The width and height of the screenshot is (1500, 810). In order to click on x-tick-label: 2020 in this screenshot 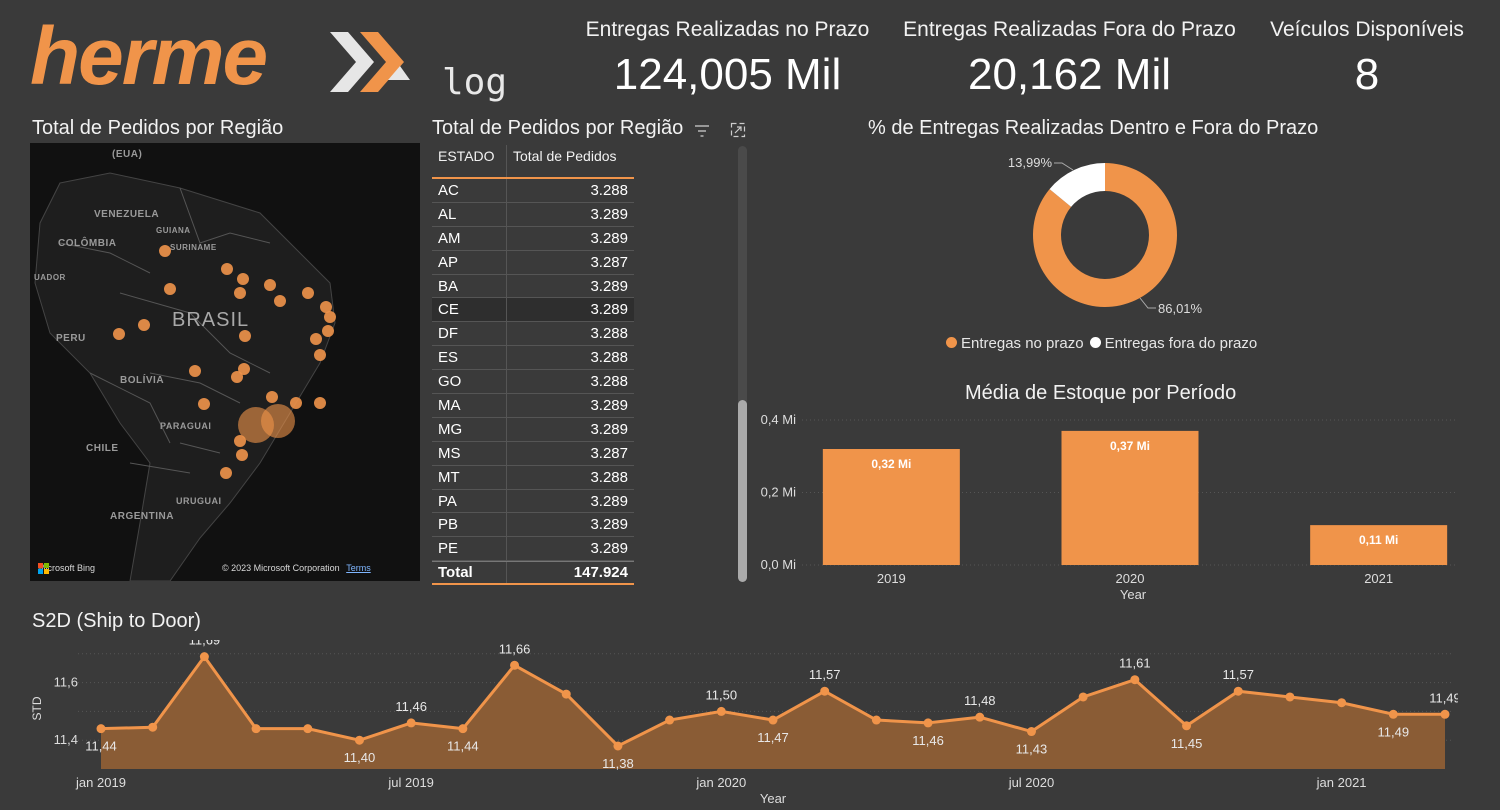, I will do `click(1130, 578)`.